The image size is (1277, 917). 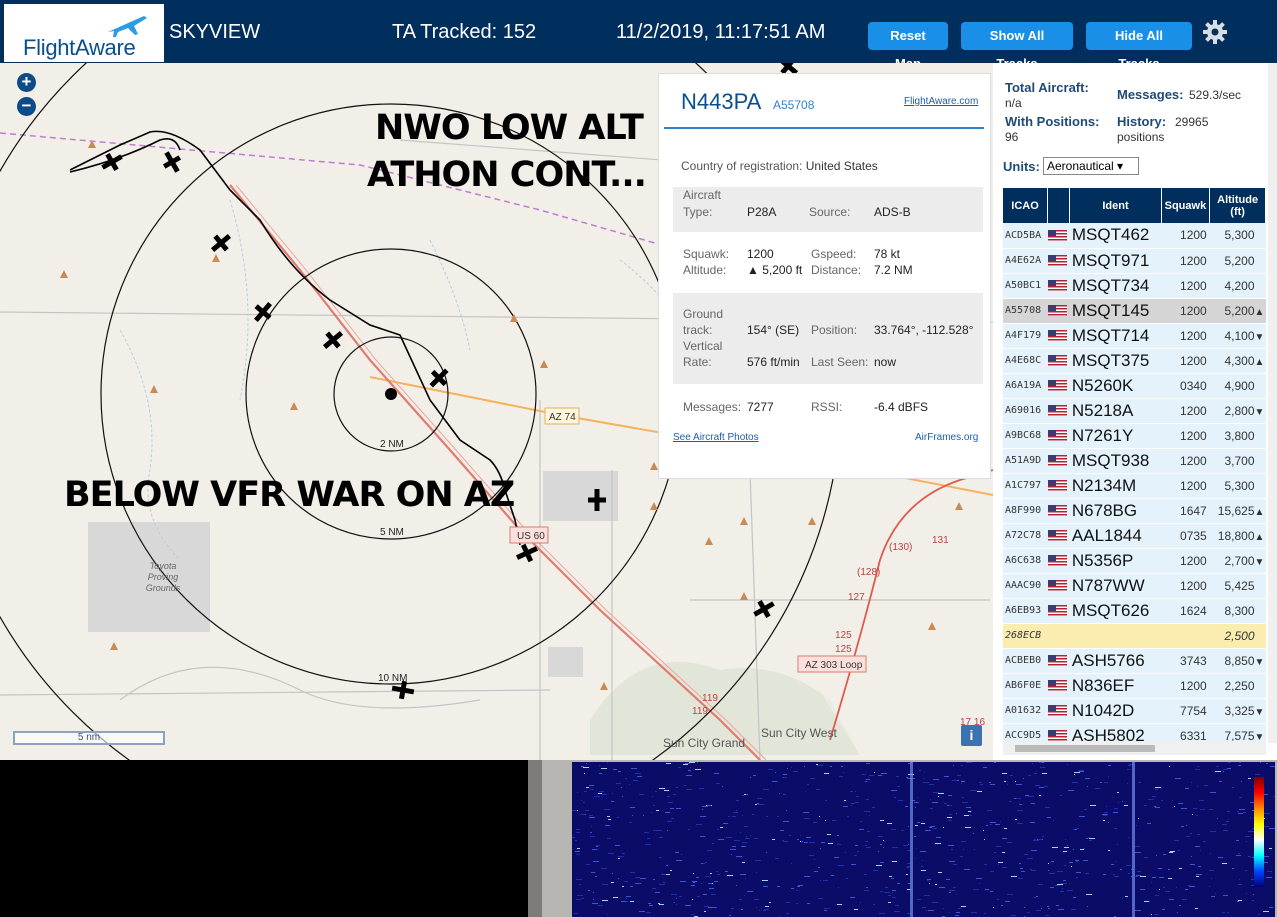 What do you see at coordinates (900, 547) in the screenshot?
I see `road-label: (130)` at bounding box center [900, 547].